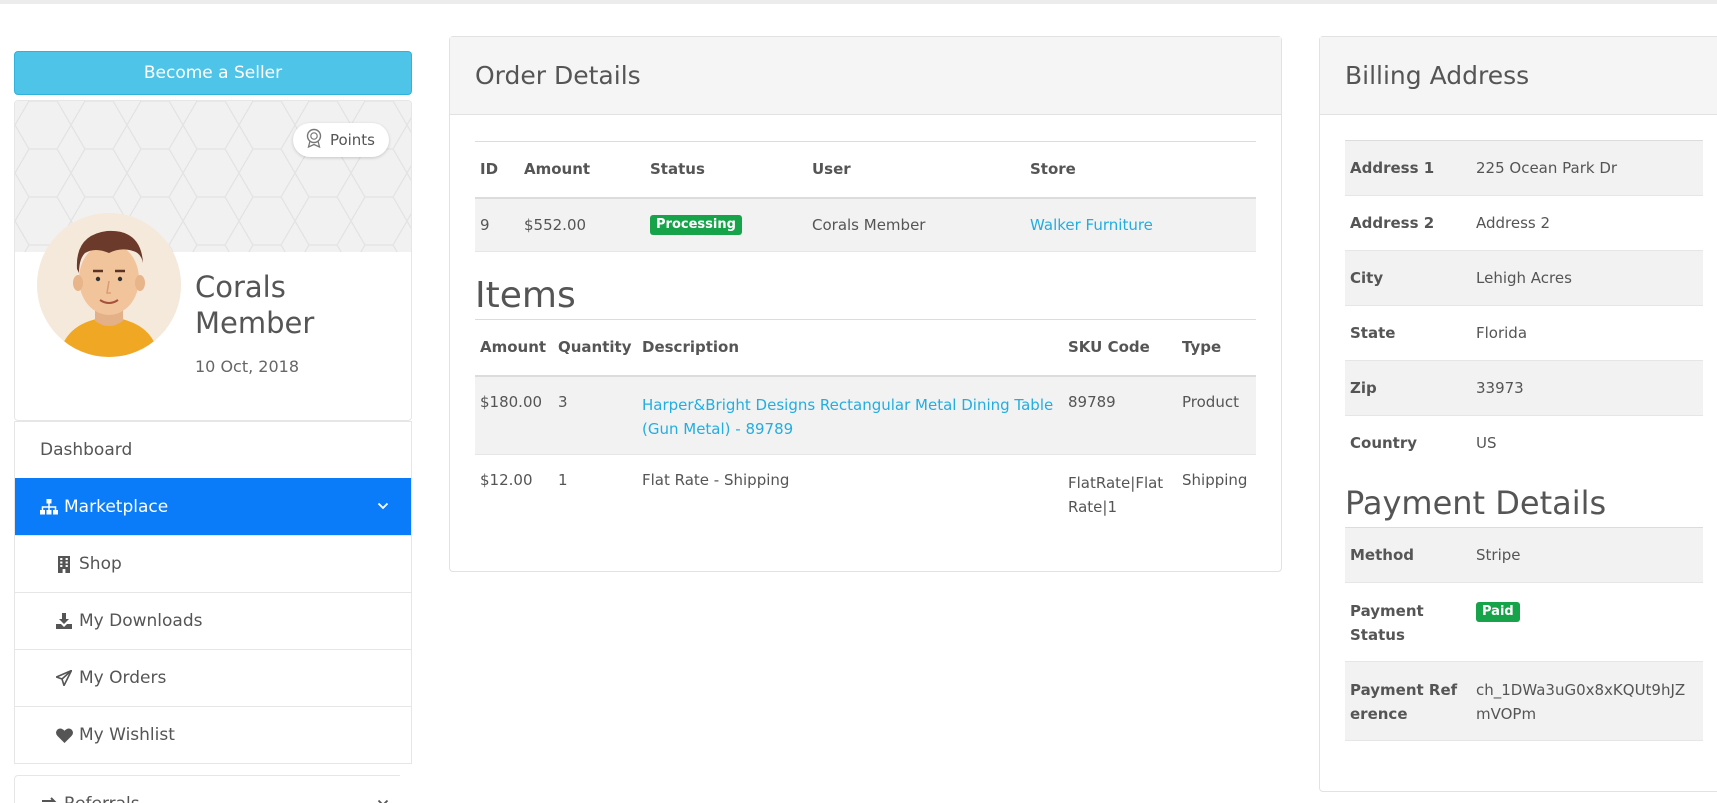 Image resolution: width=1717 pixels, height=803 pixels. I want to click on column-header: Type, so click(1216, 348).